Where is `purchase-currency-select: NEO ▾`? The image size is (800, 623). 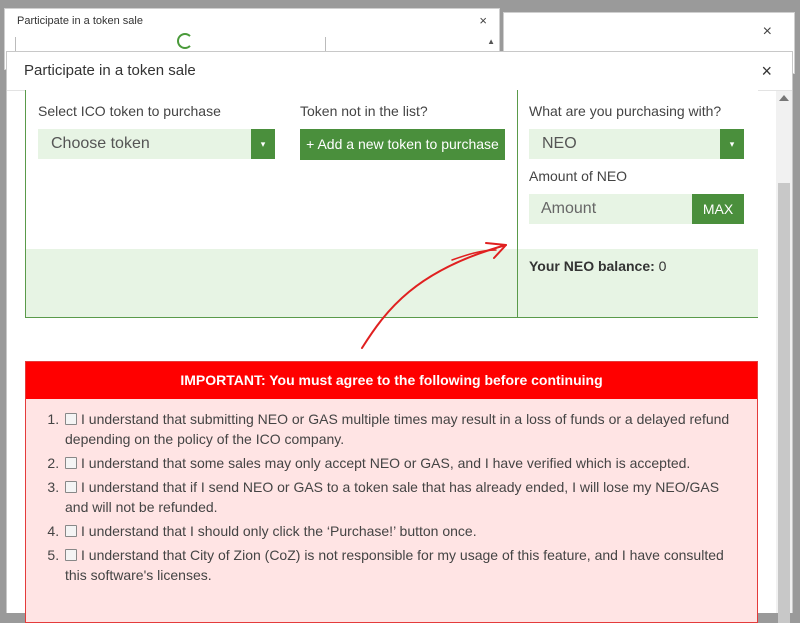
purchase-currency-select: NEO ▾ is located at coordinates (636, 144).